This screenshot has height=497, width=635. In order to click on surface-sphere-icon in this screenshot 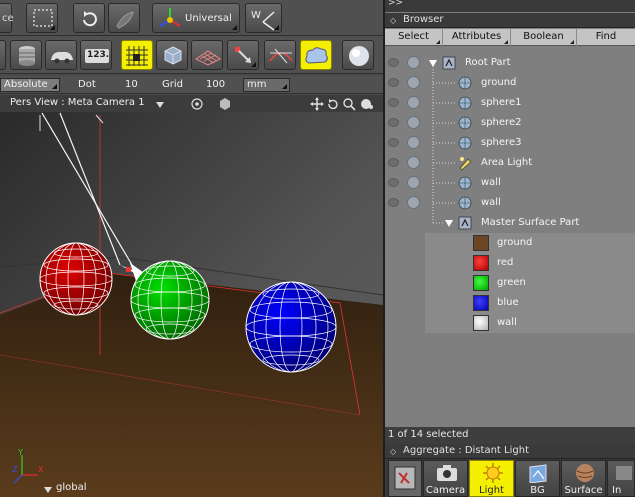, I will do `click(585, 473)`.